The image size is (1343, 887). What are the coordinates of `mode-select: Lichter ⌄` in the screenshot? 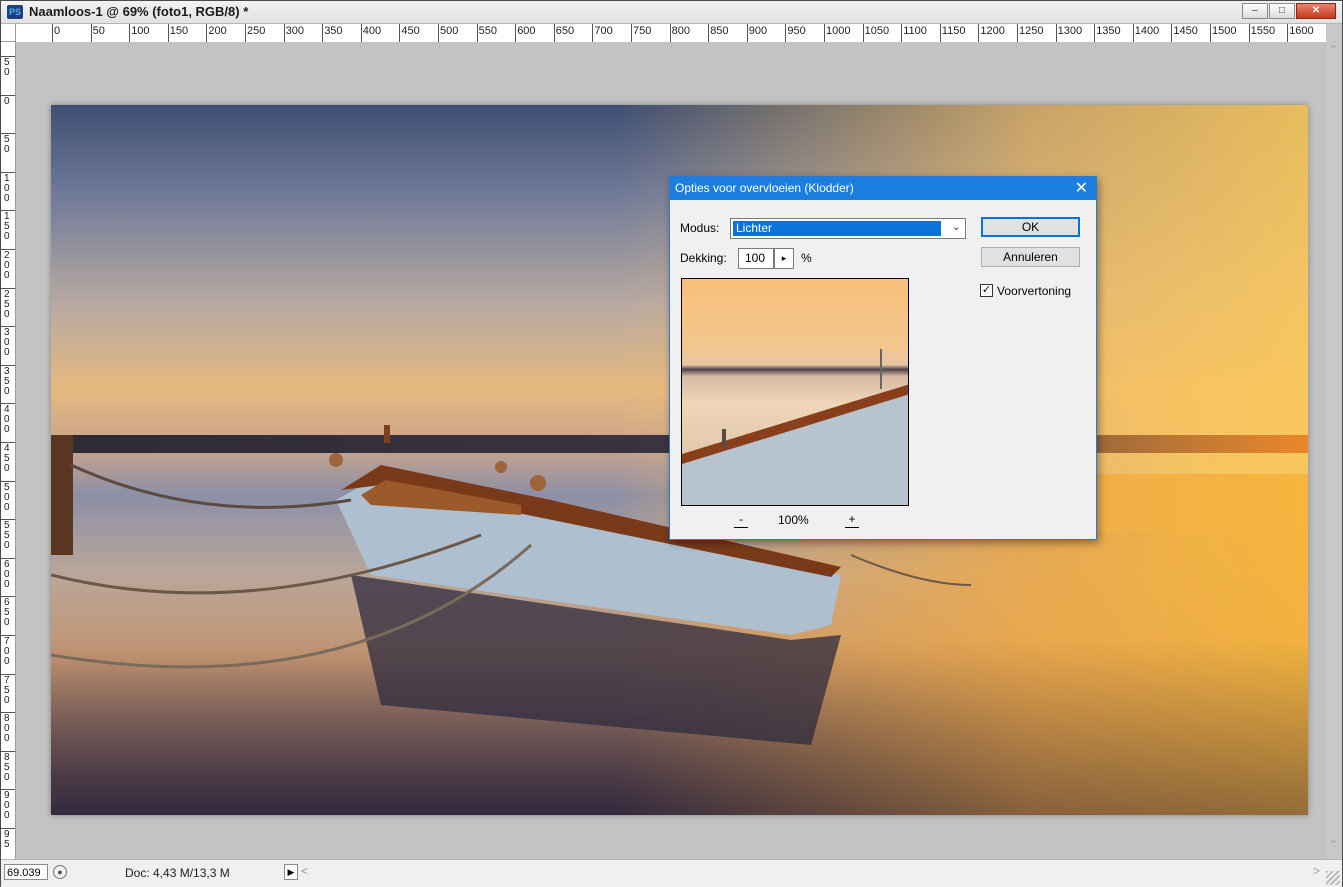 It's located at (848, 228).